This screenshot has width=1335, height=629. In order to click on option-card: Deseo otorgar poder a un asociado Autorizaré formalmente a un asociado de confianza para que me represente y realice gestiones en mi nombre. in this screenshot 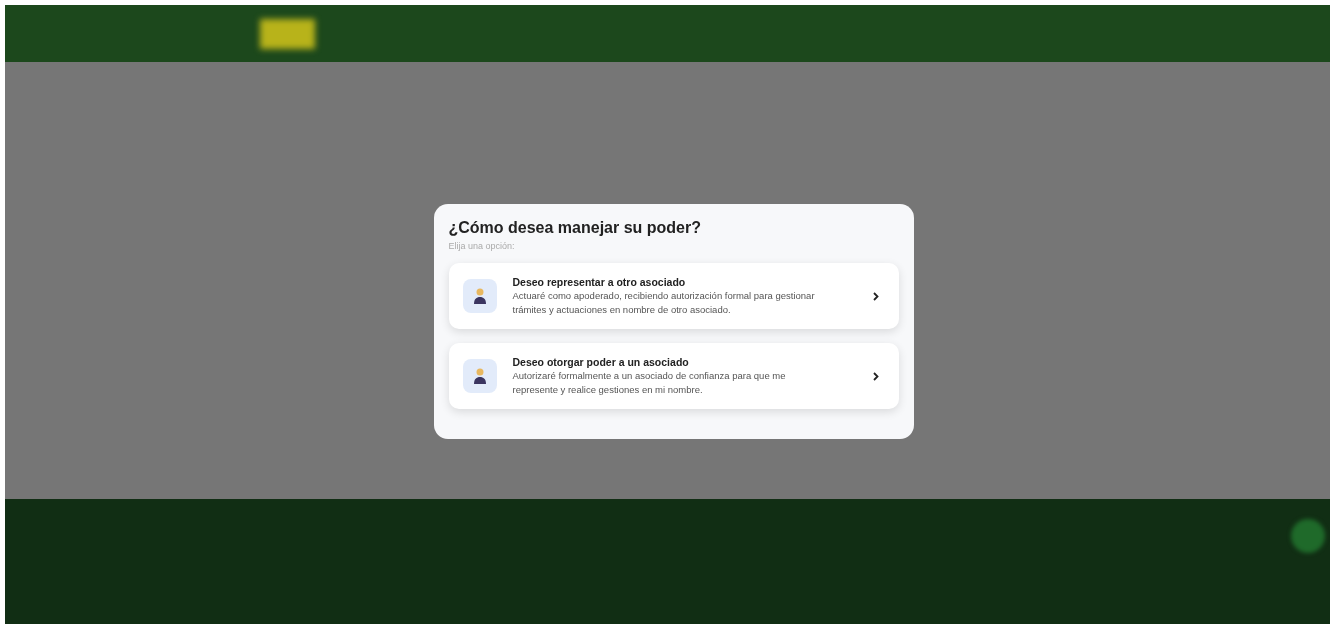, I will do `click(673, 376)`.